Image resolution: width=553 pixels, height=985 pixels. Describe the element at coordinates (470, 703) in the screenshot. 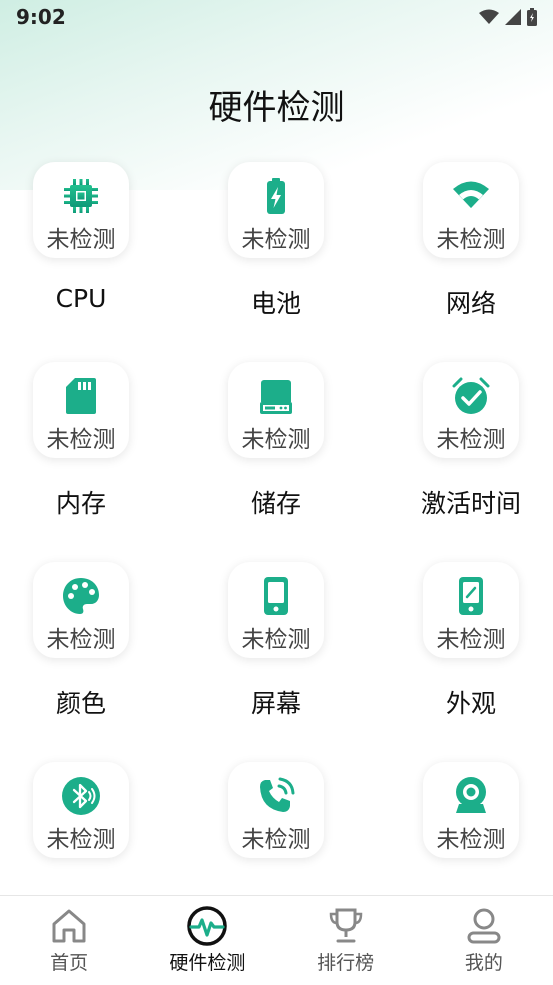

I see `item-label: 外观` at that location.